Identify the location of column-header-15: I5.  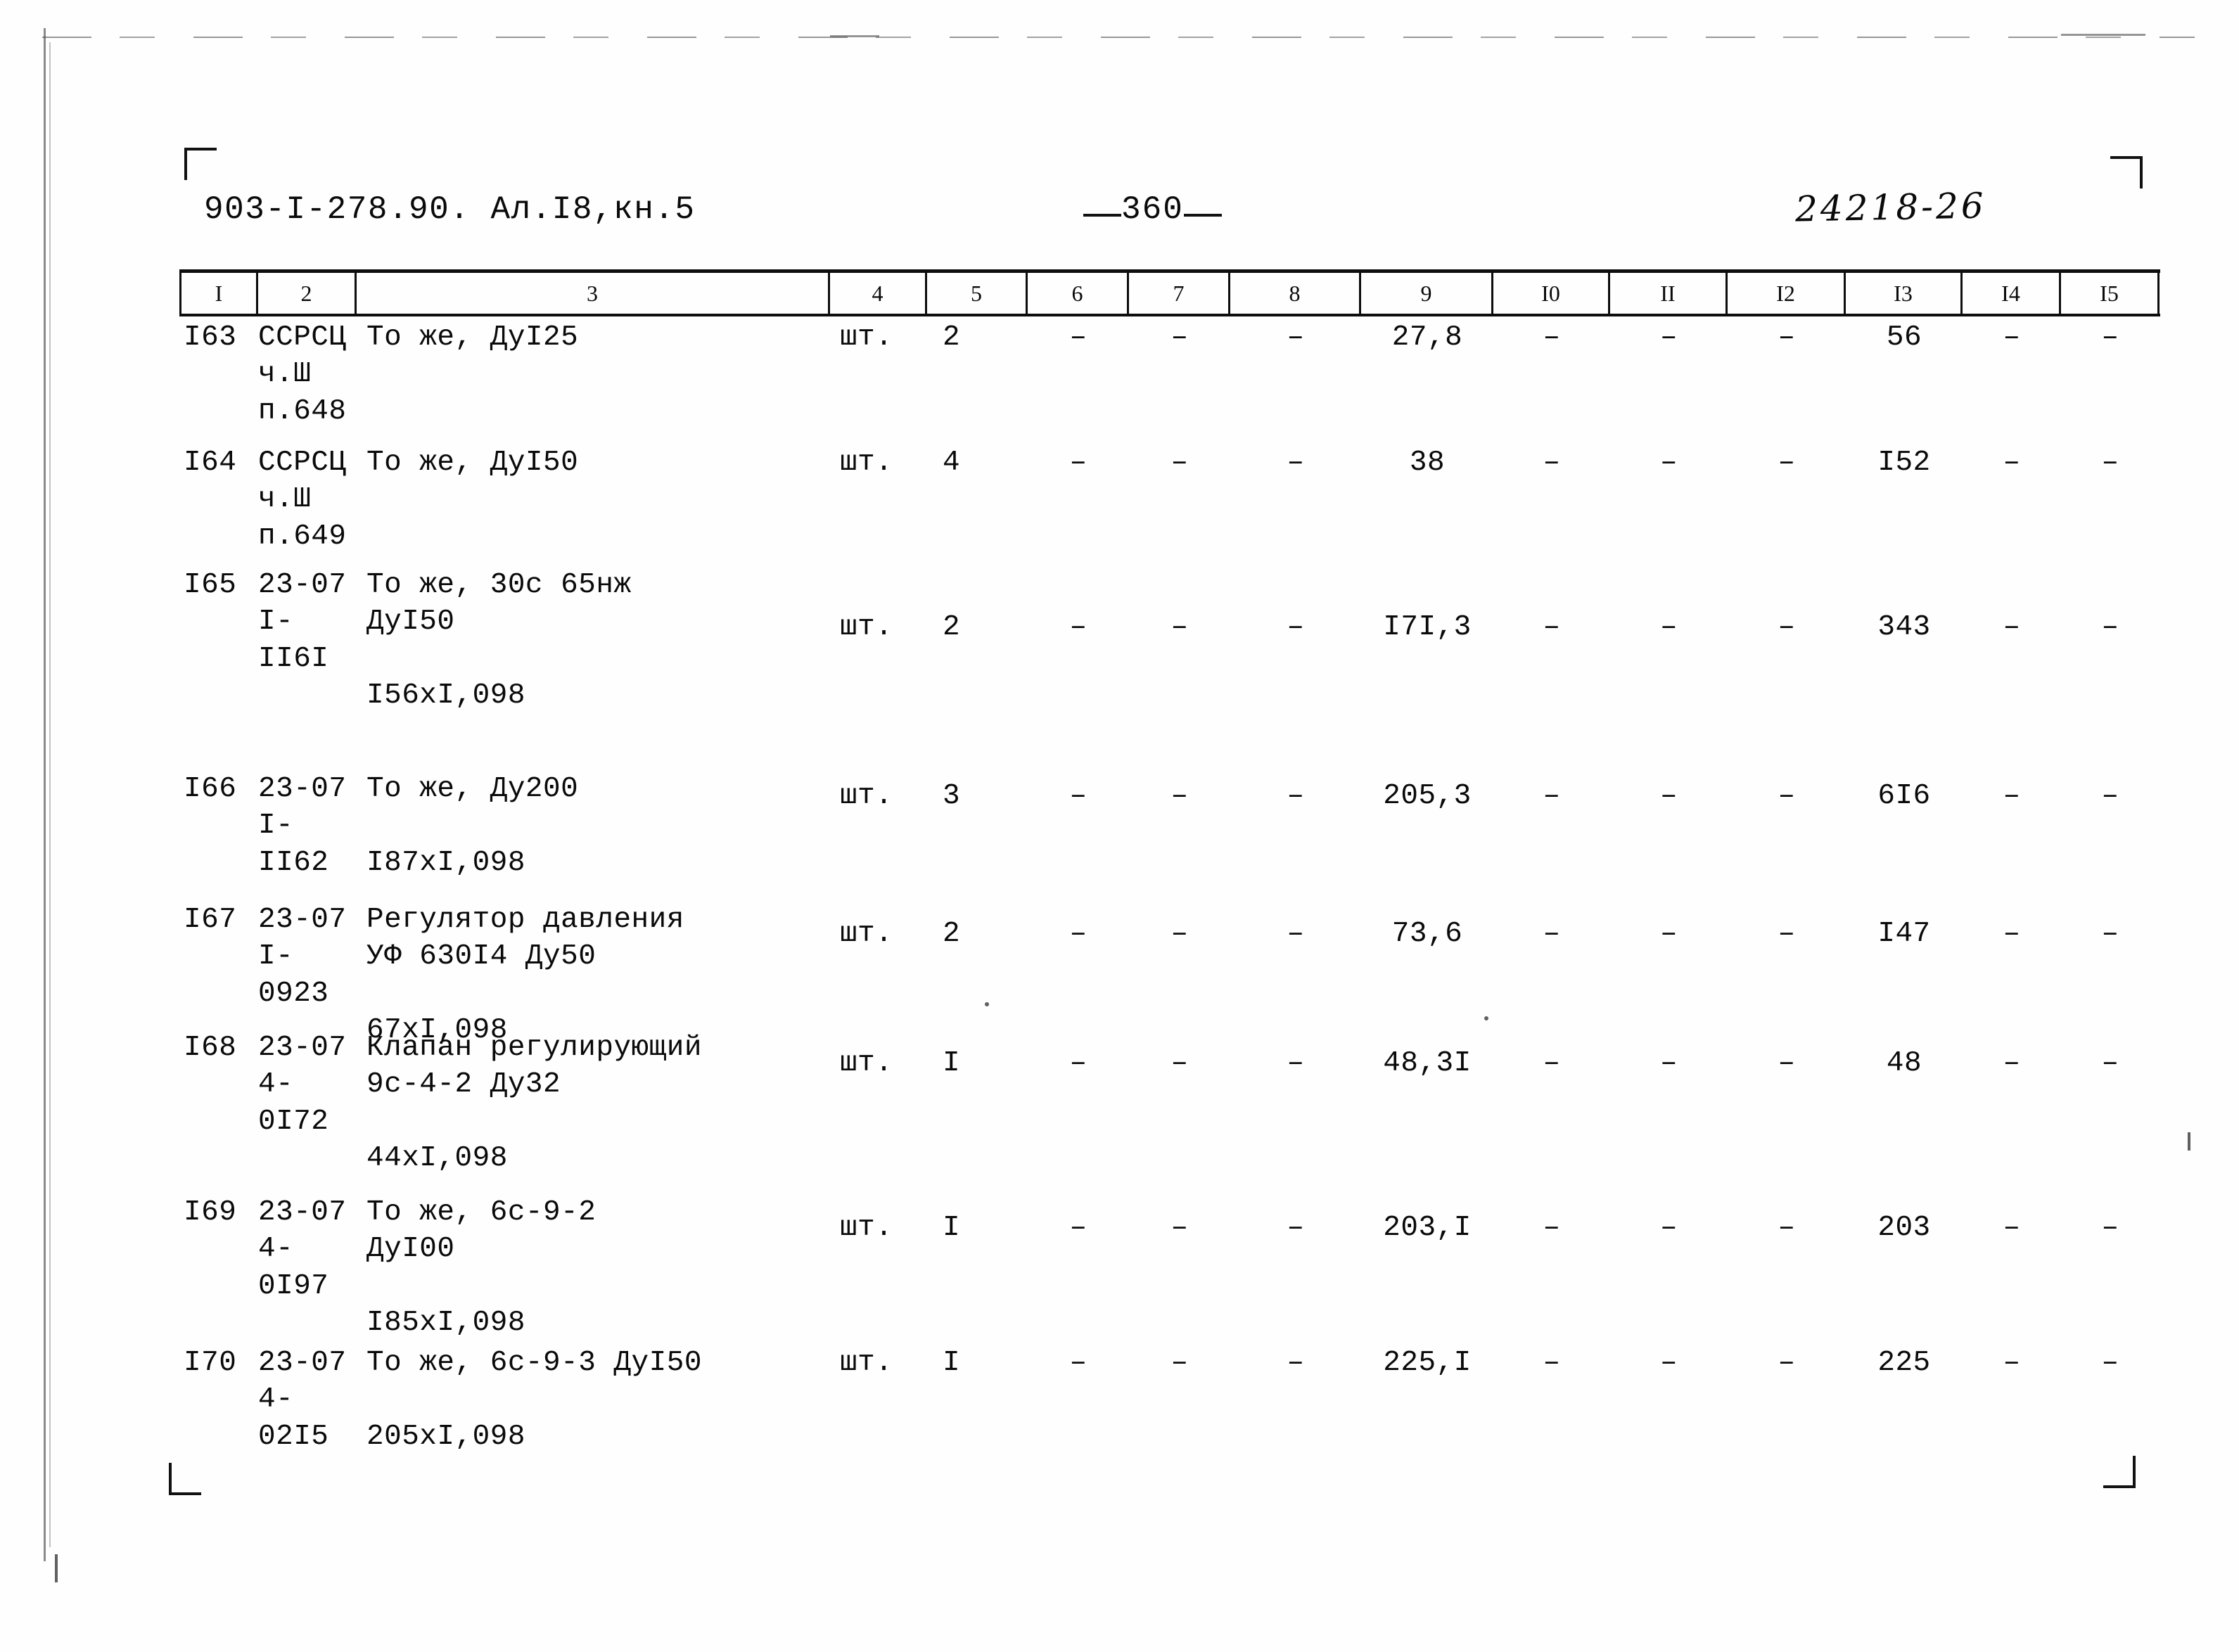
(2110, 293).